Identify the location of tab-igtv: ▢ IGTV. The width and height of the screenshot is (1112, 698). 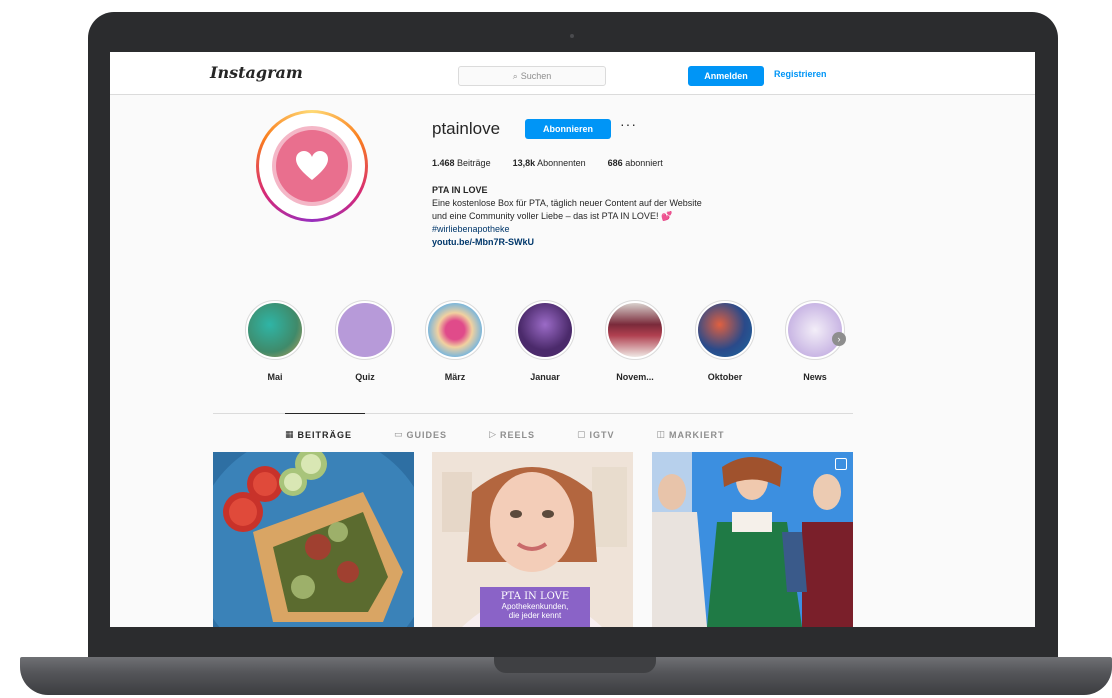
(596, 434).